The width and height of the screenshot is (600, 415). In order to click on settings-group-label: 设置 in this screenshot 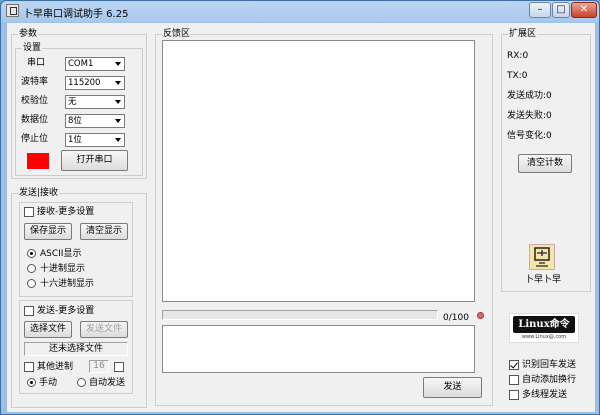, I will do `click(32, 48)`.